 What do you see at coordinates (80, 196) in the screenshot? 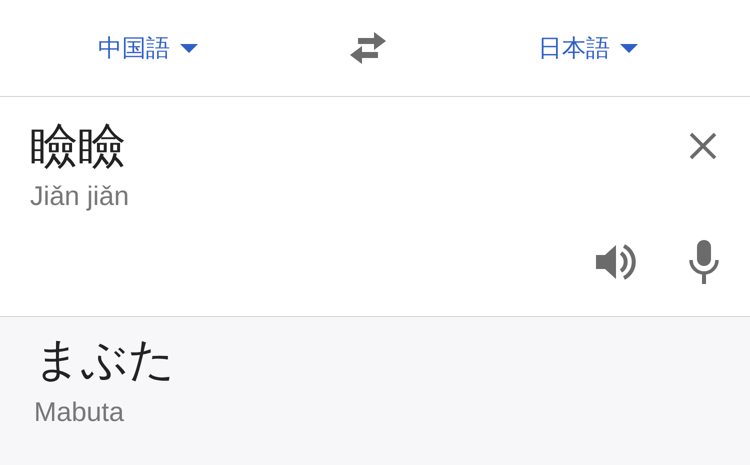
I see `source-romanization: Jiǎn jiǎn` at bounding box center [80, 196].